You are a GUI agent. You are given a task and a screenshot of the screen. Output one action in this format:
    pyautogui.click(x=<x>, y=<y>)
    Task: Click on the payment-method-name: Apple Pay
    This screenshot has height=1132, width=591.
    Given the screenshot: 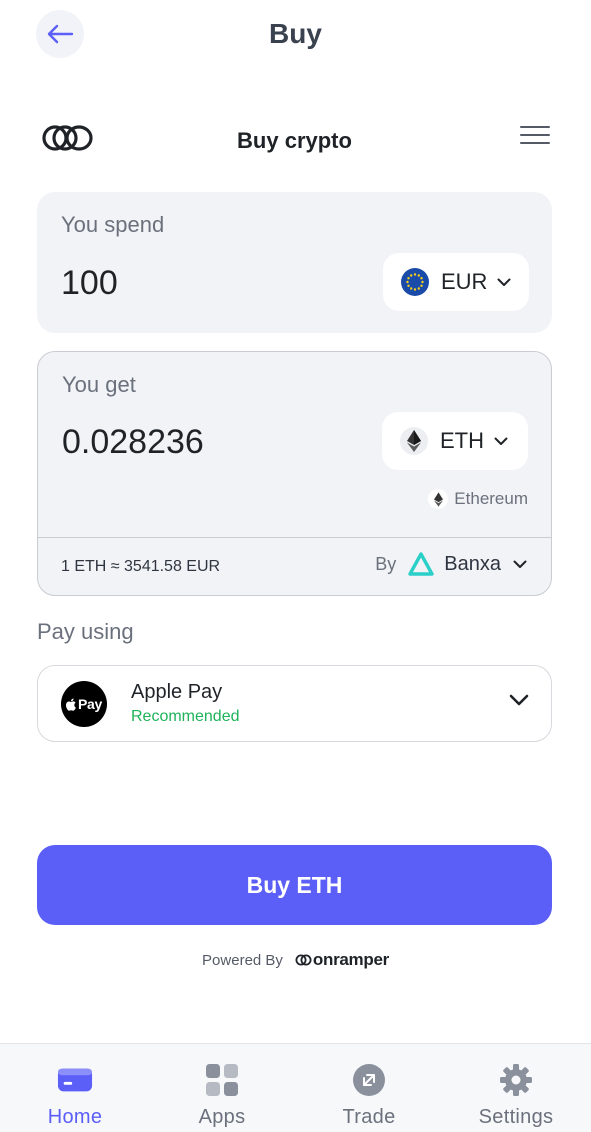 What is the action you would take?
    pyautogui.click(x=177, y=692)
    